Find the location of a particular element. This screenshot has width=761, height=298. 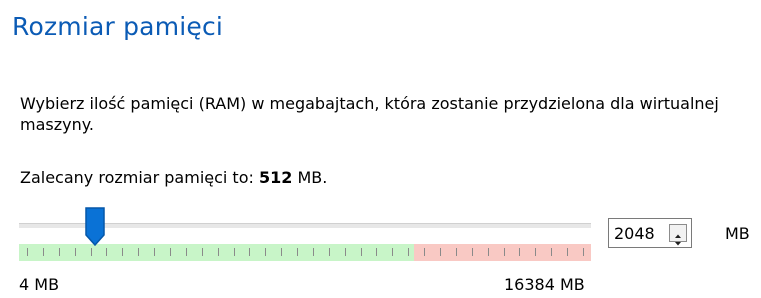

slider-min-label: 4 MB is located at coordinates (39, 284).